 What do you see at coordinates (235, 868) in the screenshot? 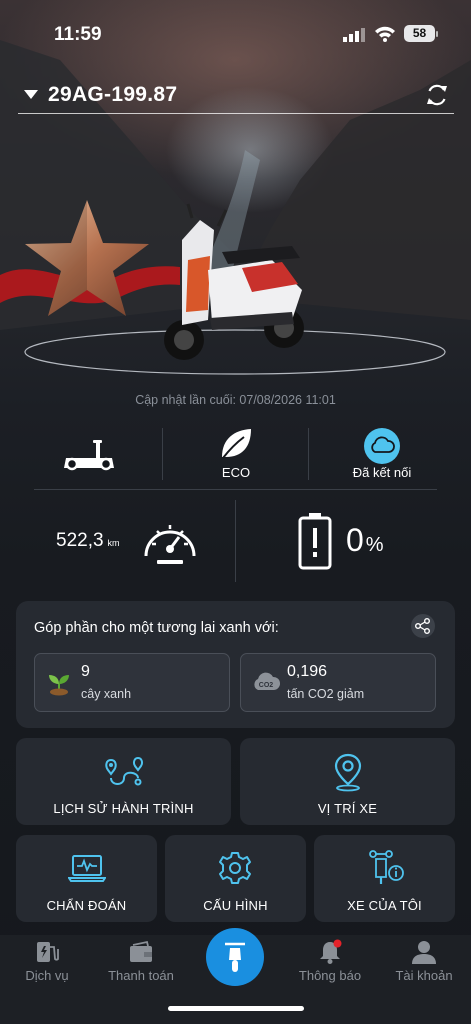
I see `gear-icon` at bounding box center [235, 868].